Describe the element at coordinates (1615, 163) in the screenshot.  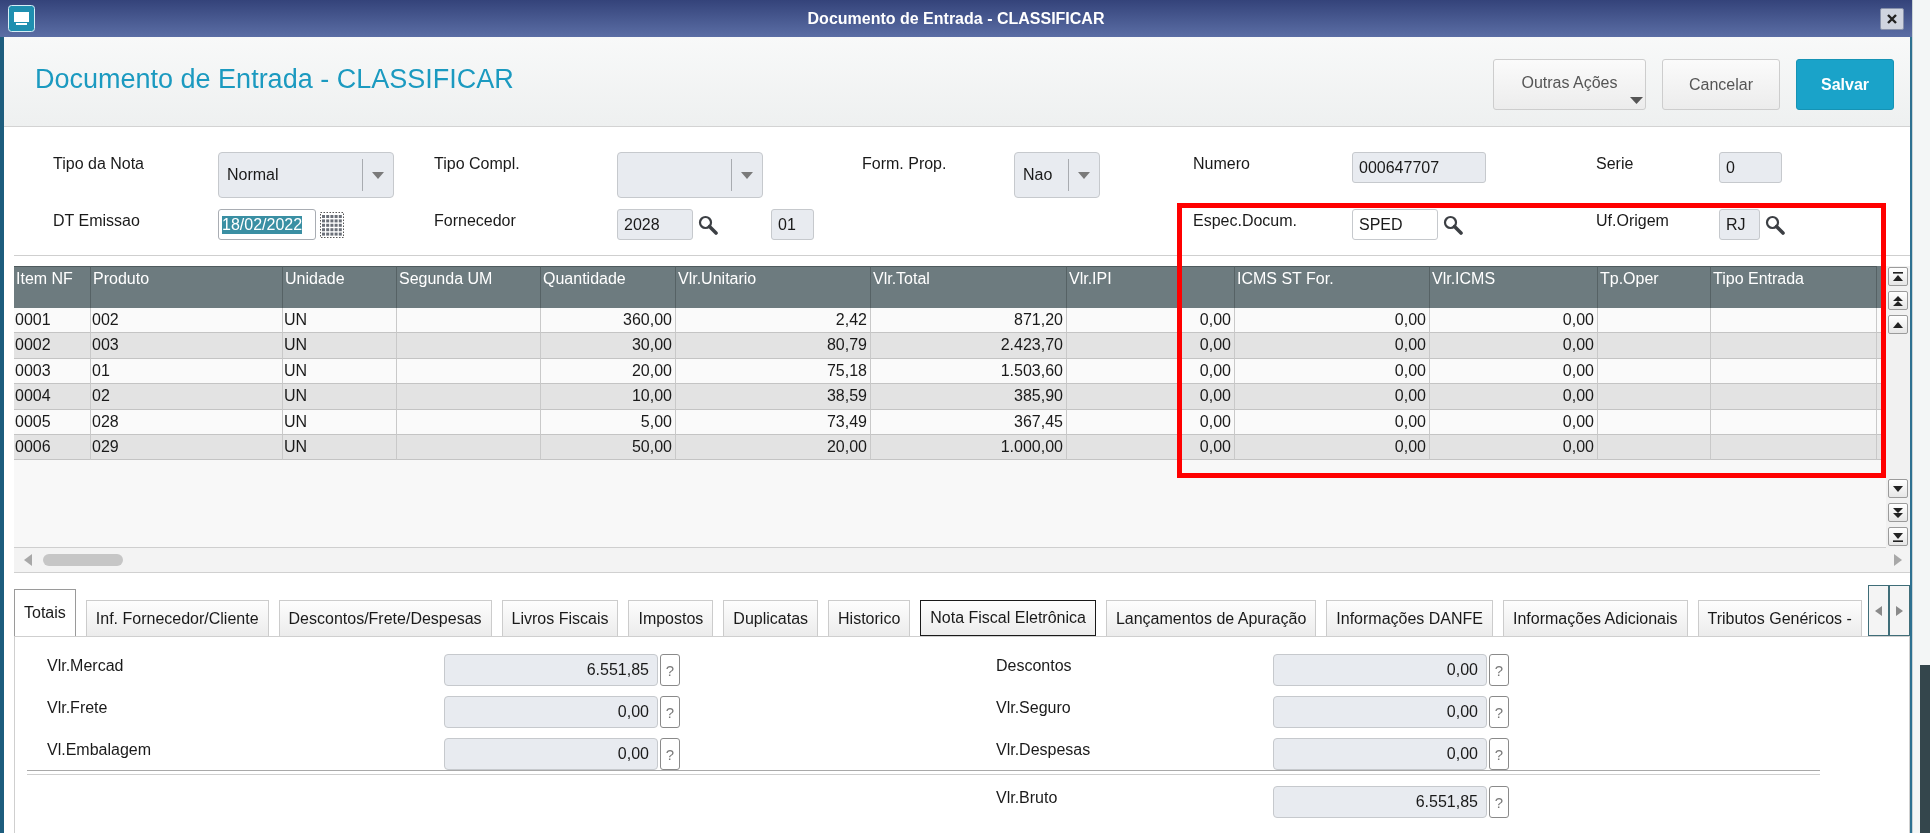
I see `field-label: Serie` at that location.